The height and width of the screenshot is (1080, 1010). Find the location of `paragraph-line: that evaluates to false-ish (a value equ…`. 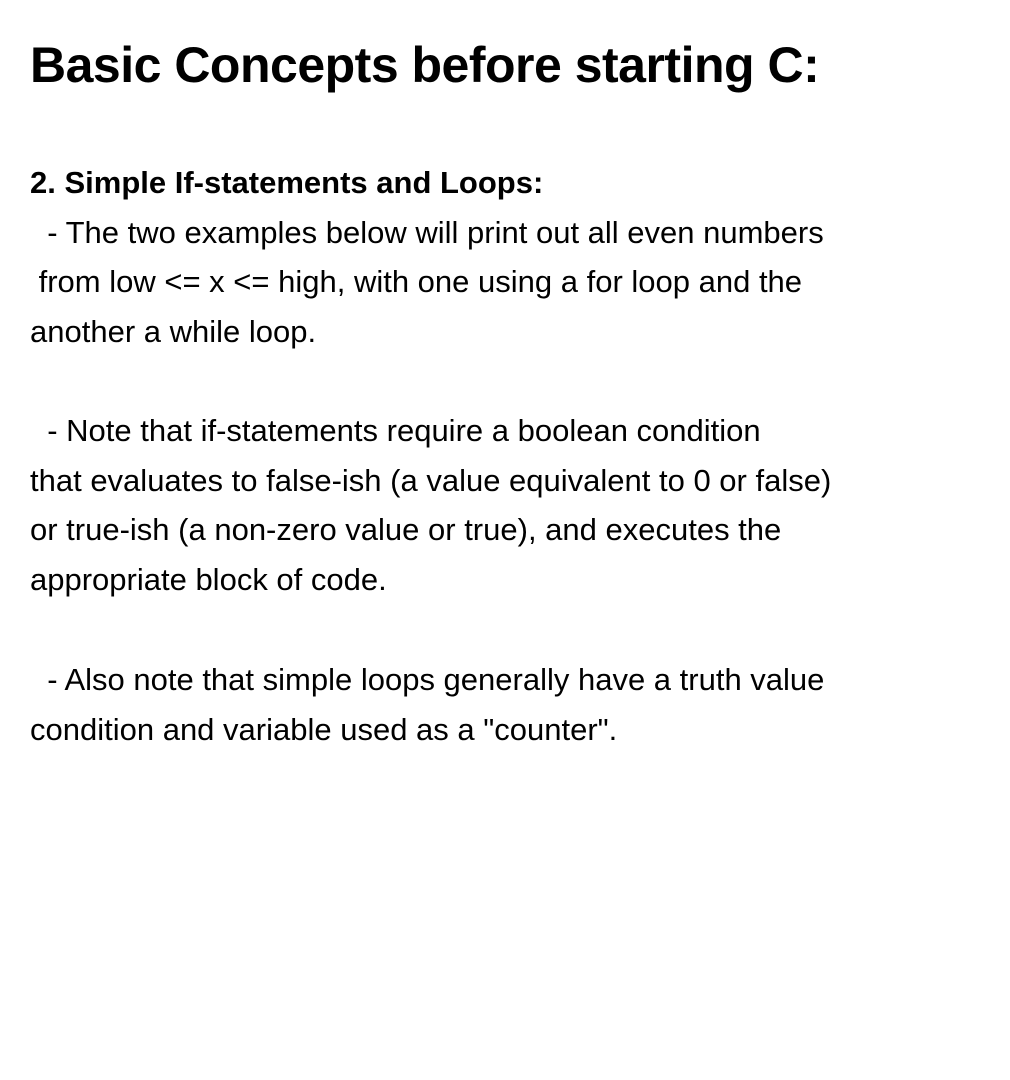

paragraph-line: that evaluates to false-ish (a value equ… is located at coordinates (431, 480).